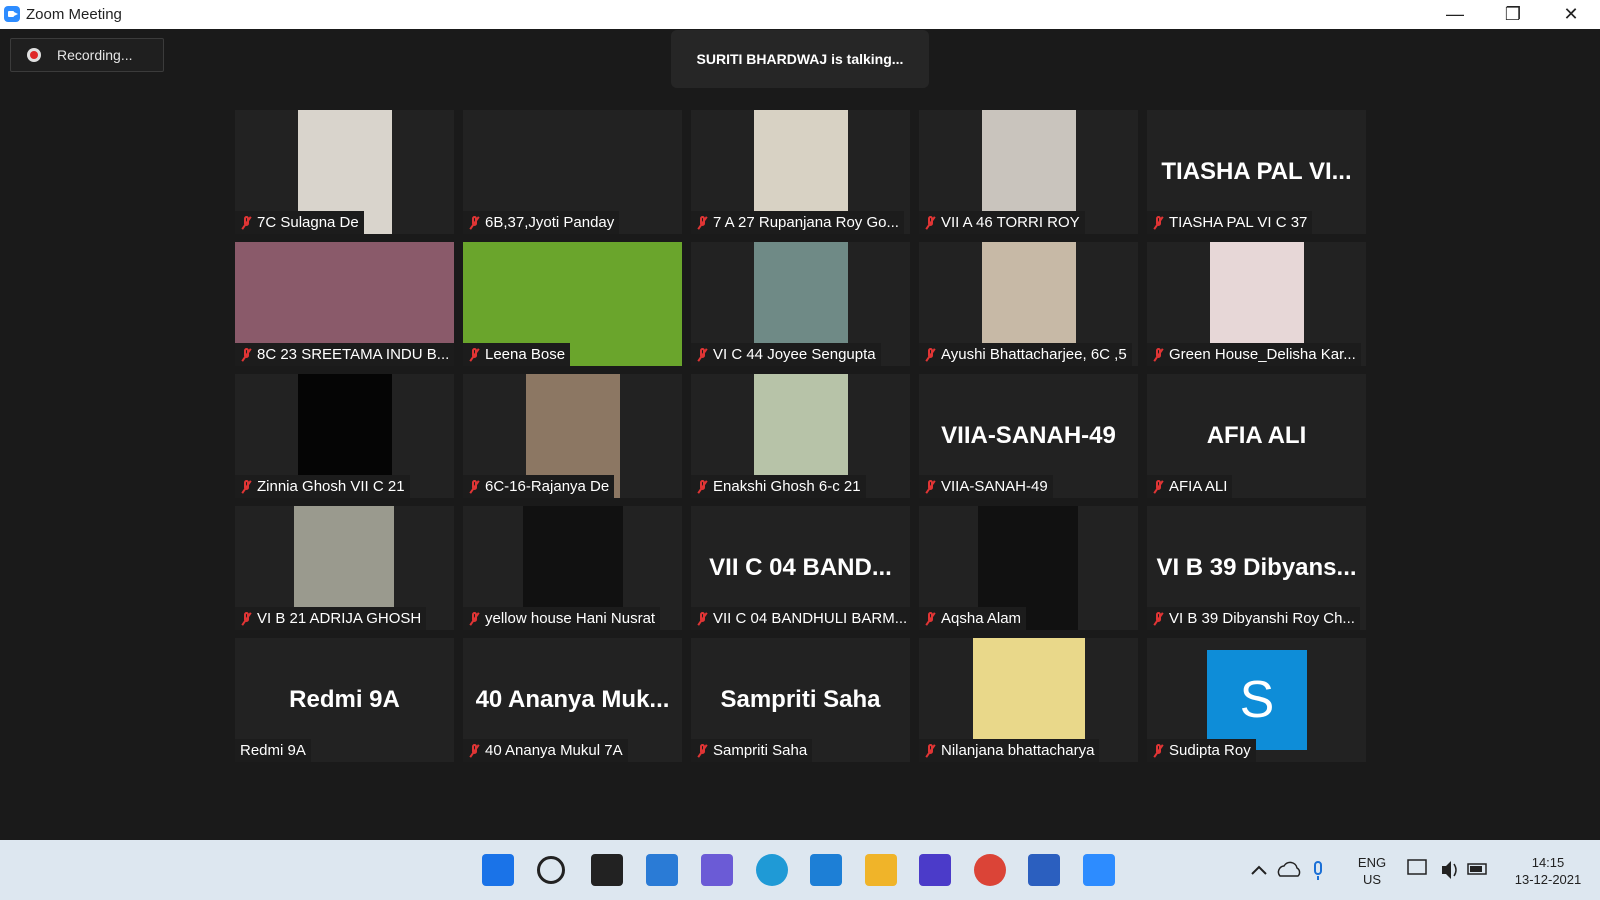 The height and width of the screenshot is (900, 1600). I want to click on participant-tile: Redmi 9A Redmi 9A, so click(344, 700).